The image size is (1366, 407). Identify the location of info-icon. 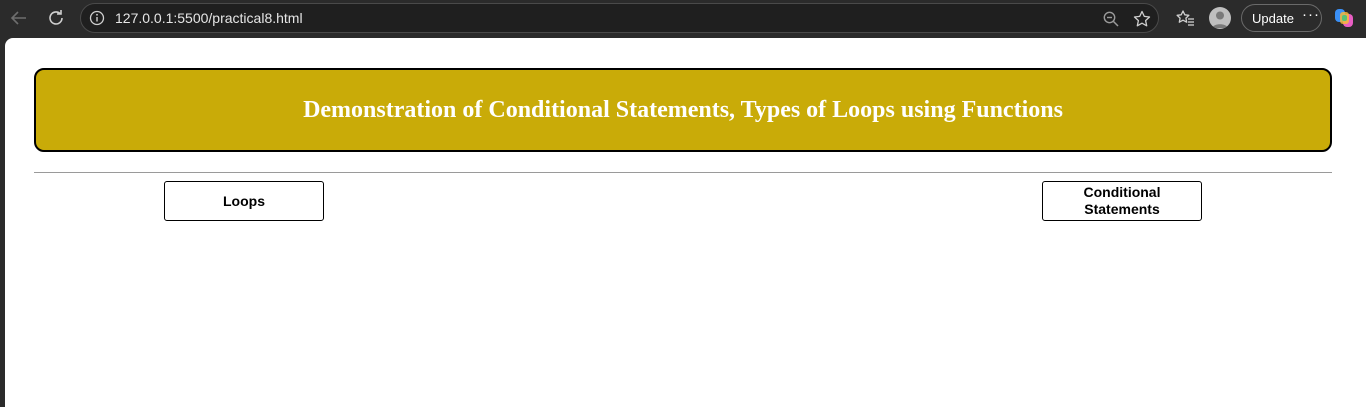
(97, 18).